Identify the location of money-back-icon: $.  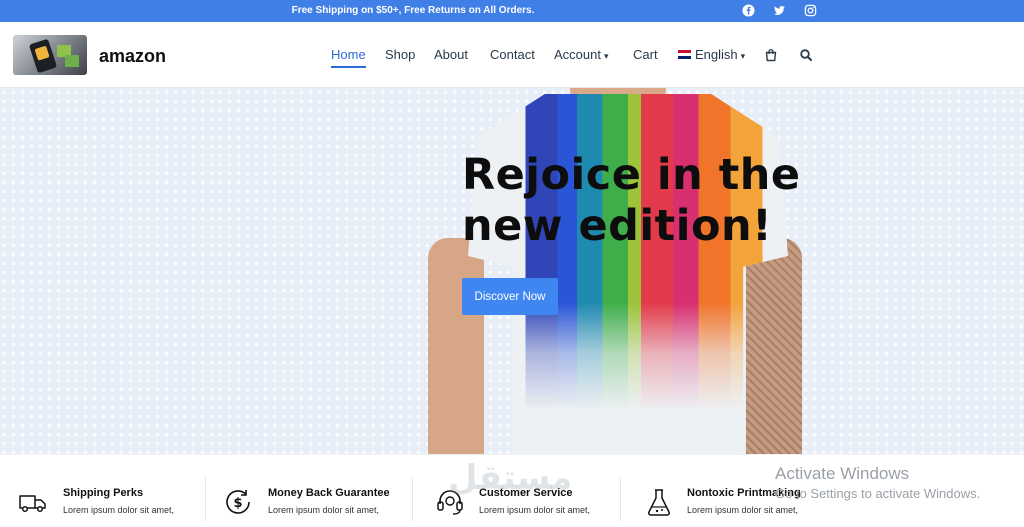
(238, 502).